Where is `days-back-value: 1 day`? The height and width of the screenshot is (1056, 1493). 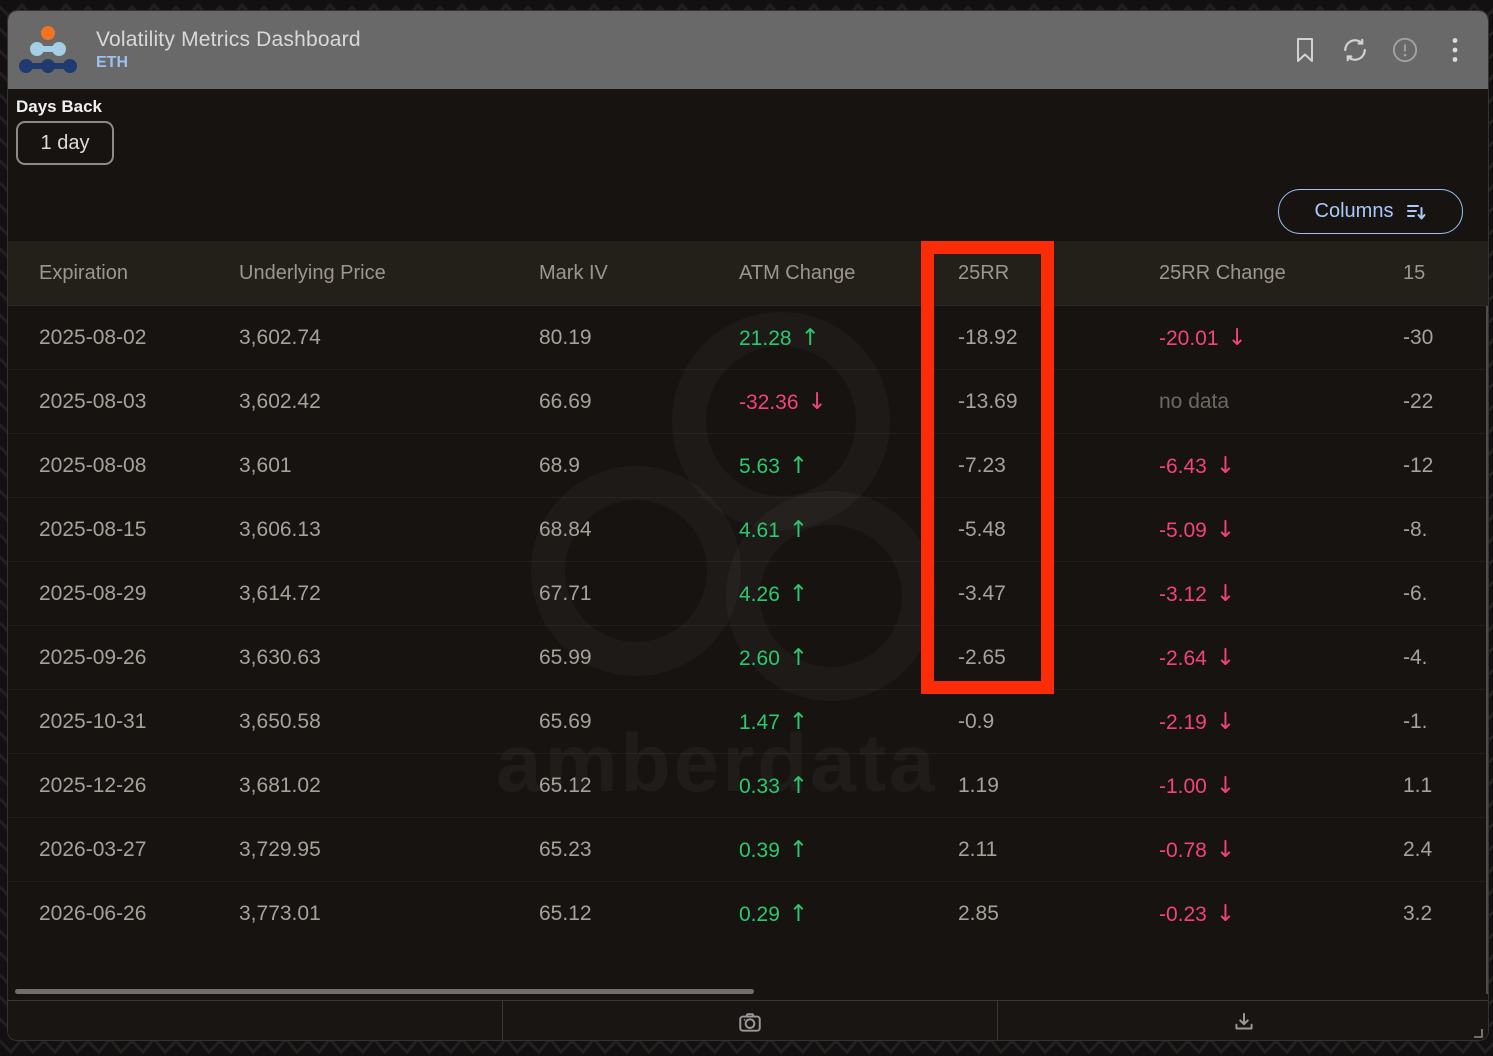 days-back-value: 1 day is located at coordinates (65, 142).